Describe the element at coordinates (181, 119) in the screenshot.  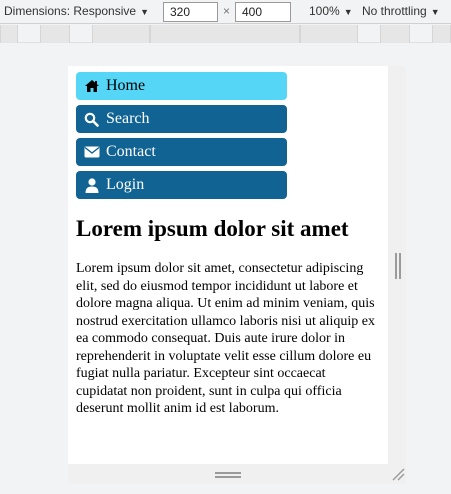
I see `nav-item-search: Search` at that location.